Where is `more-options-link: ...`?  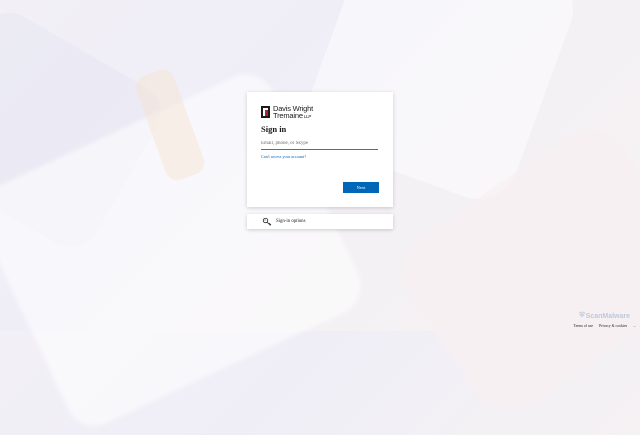 more-options-link: ... is located at coordinates (634, 326).